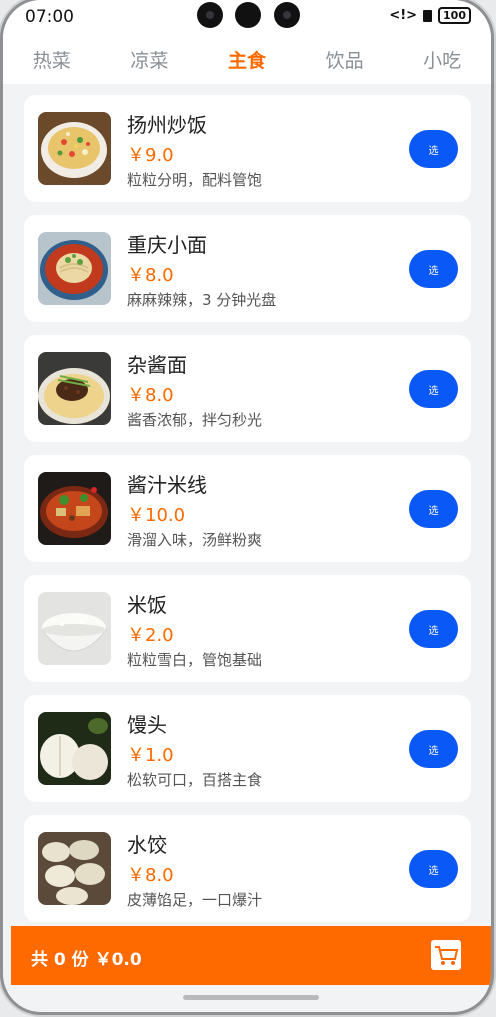 The height and width of the screenshot is (1017, 496). I want to click on signal-icon: <!>, so click(403, 15).